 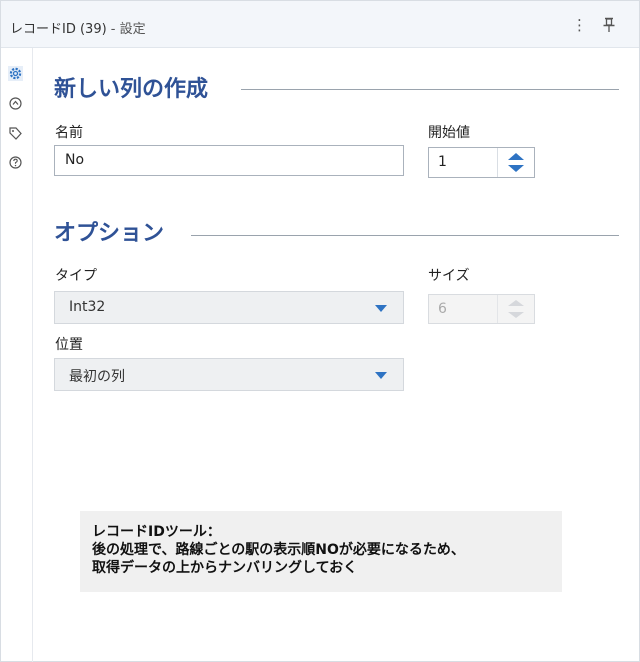 What do you see at coordinates (109, 233) in the screenshot?
I see `section-title-options: オプション` at bounding box center [109, 233].